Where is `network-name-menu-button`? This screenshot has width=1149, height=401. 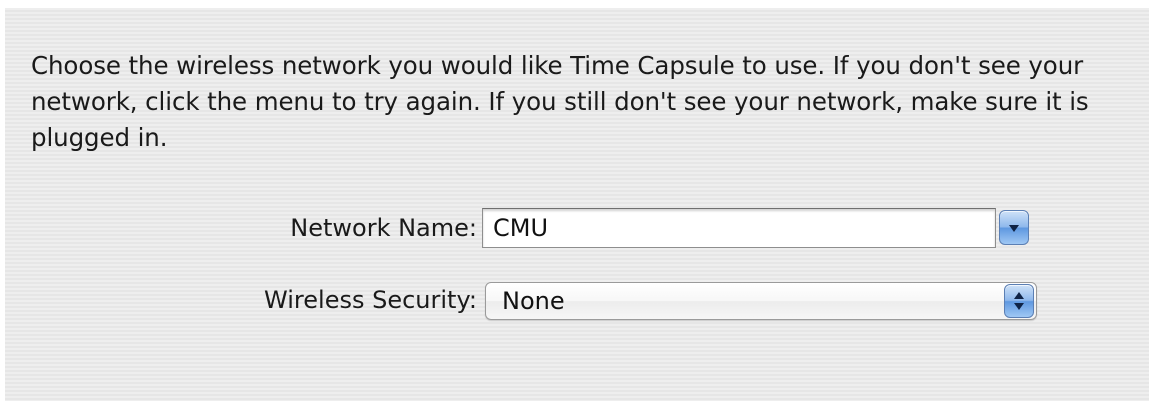
network-name-menu-button is located at coordinates (1014, 227).